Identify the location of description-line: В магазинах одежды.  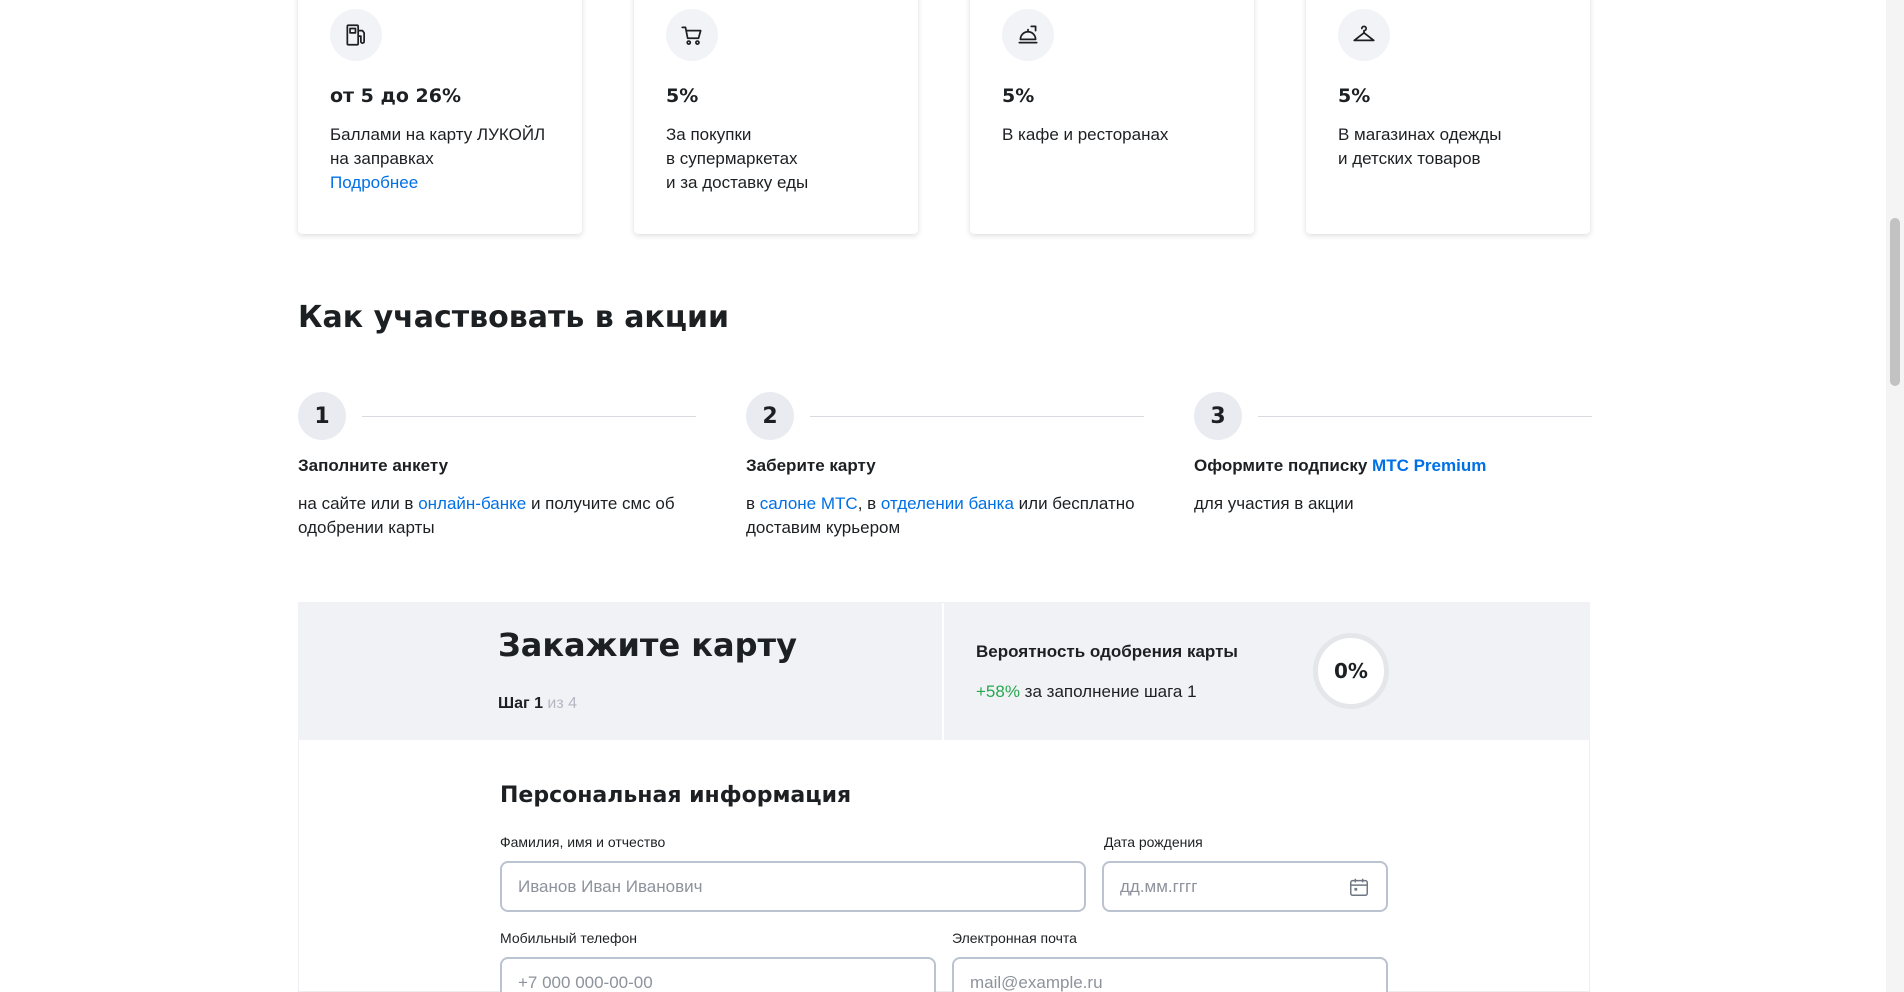
(1420, 134).